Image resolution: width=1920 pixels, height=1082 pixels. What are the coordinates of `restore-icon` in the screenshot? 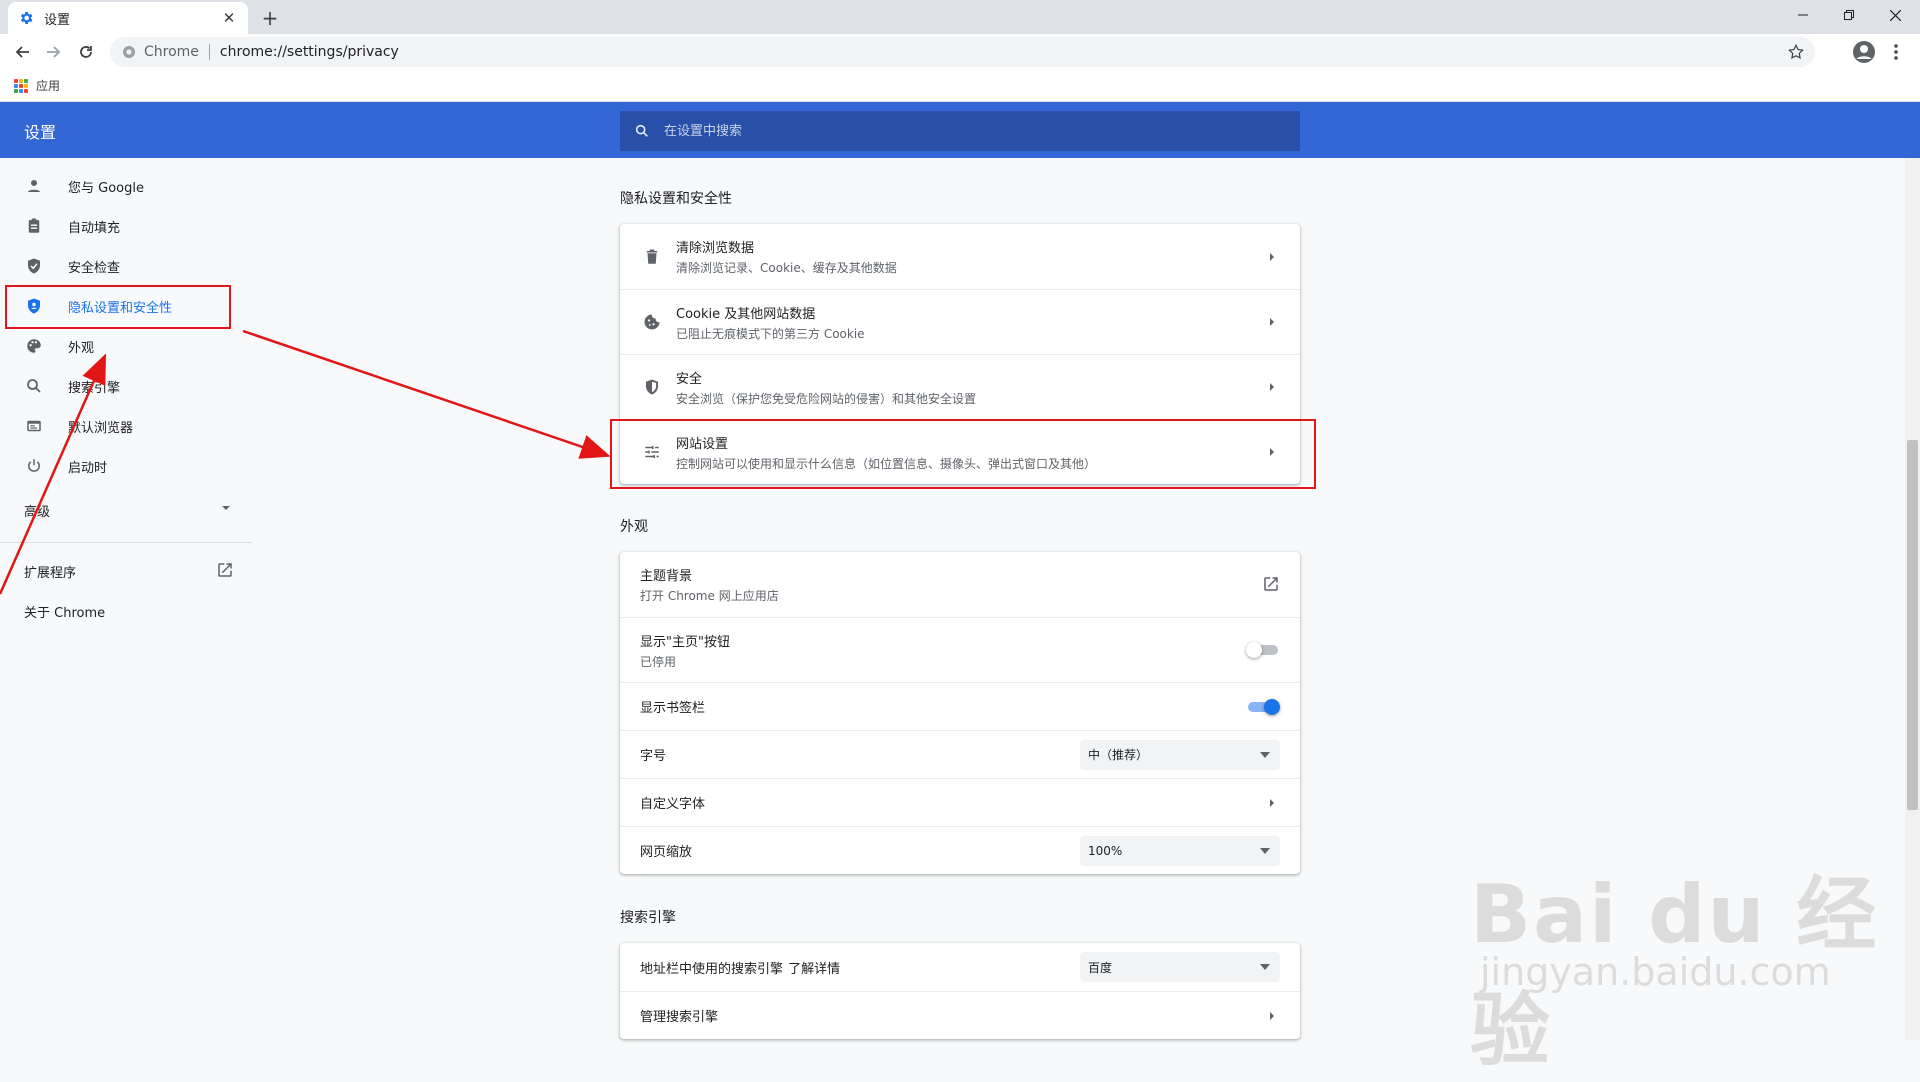 It's located at (1849, 15).